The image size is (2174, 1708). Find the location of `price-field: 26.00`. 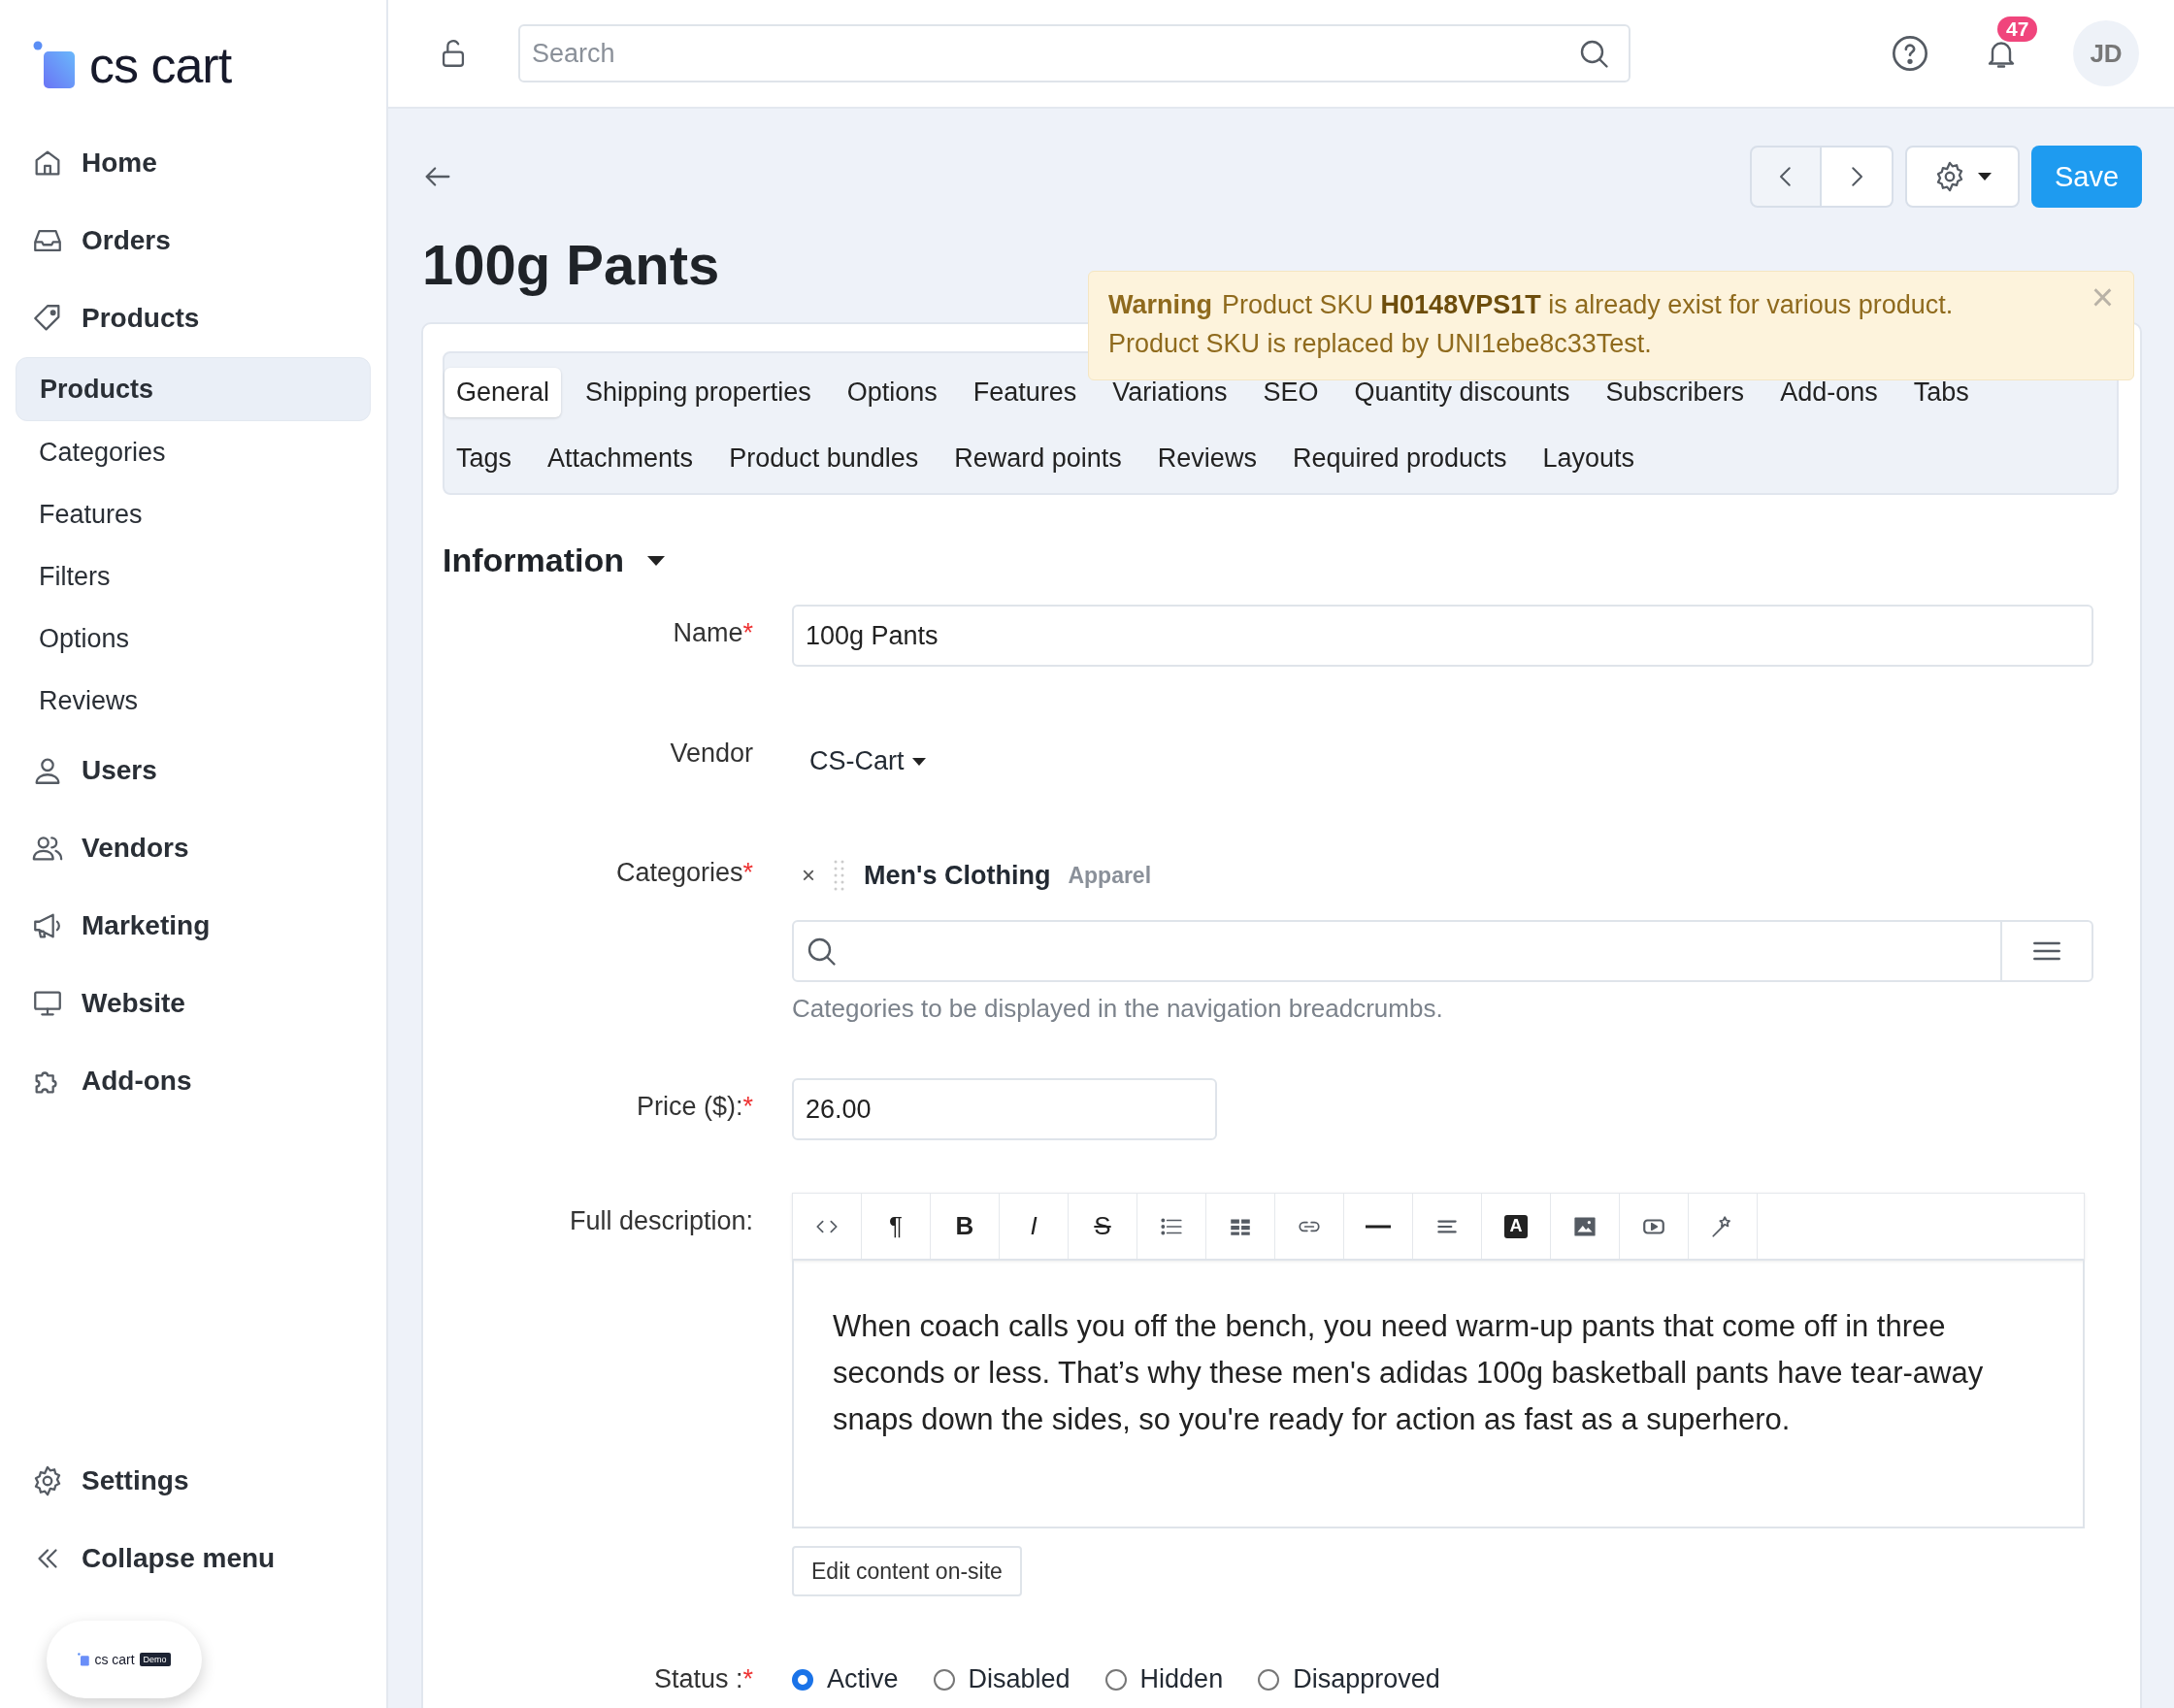

price-field: 26.00 is located at coordinates (1004, 1109).